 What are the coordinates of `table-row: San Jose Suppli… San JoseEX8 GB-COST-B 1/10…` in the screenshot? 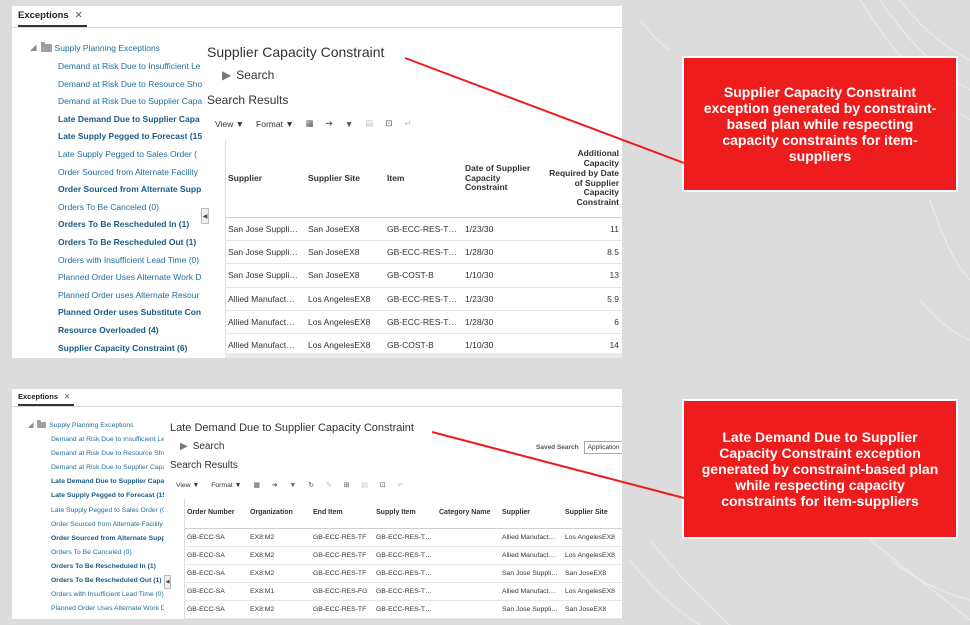 It's located at (423, 276).